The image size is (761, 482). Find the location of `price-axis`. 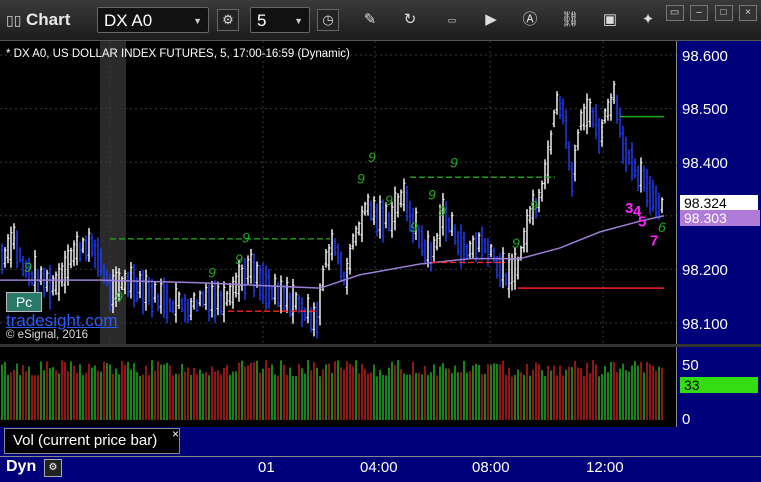

price-axis is located at coordinates (718, 192).